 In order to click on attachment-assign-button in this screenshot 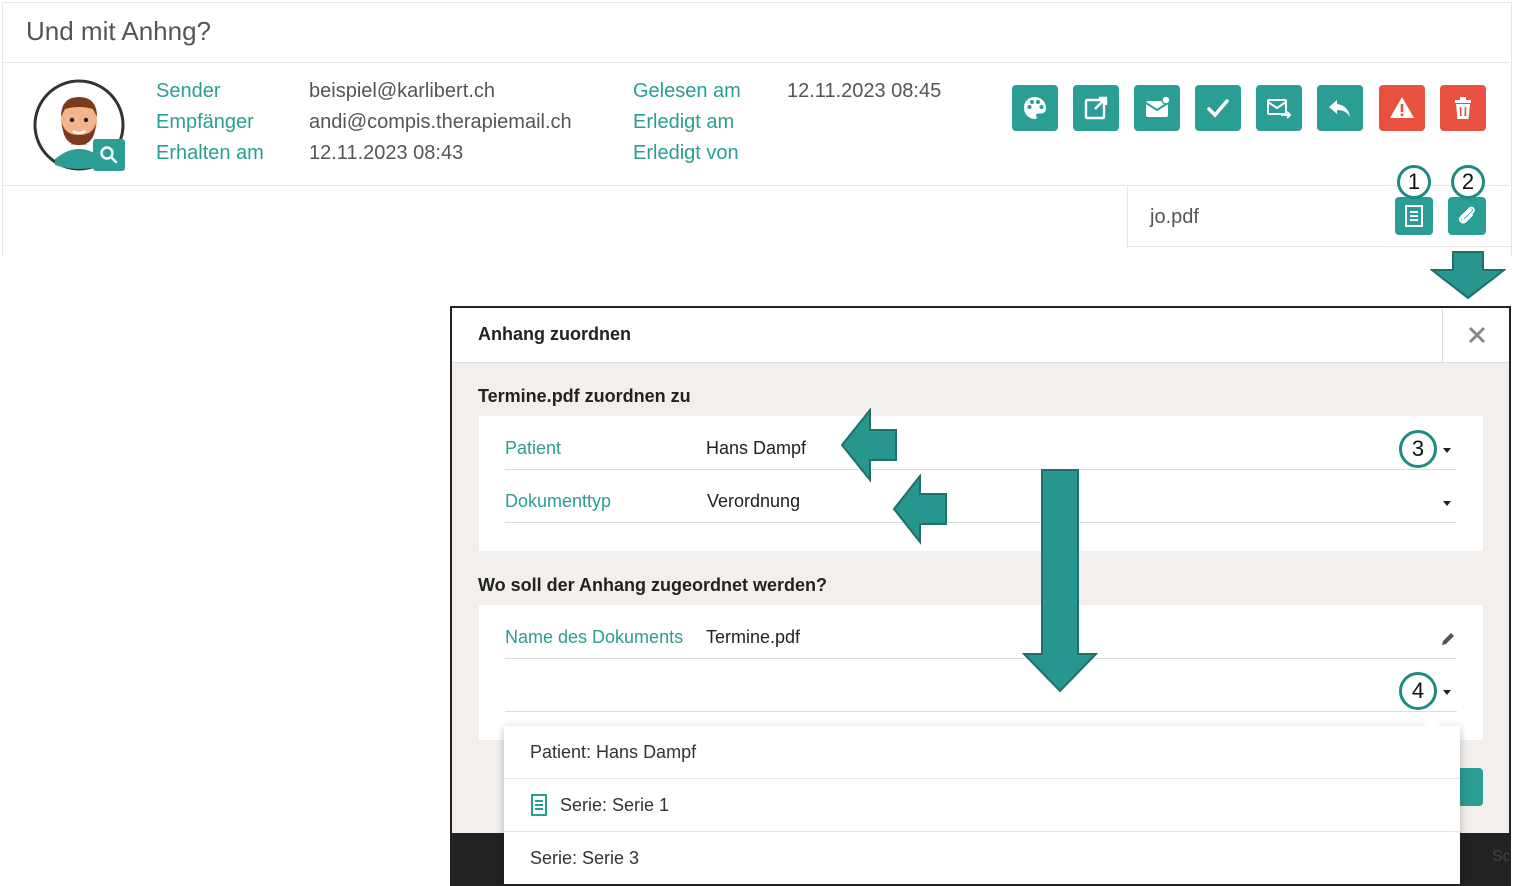, I will do `click(1467, 216)`.